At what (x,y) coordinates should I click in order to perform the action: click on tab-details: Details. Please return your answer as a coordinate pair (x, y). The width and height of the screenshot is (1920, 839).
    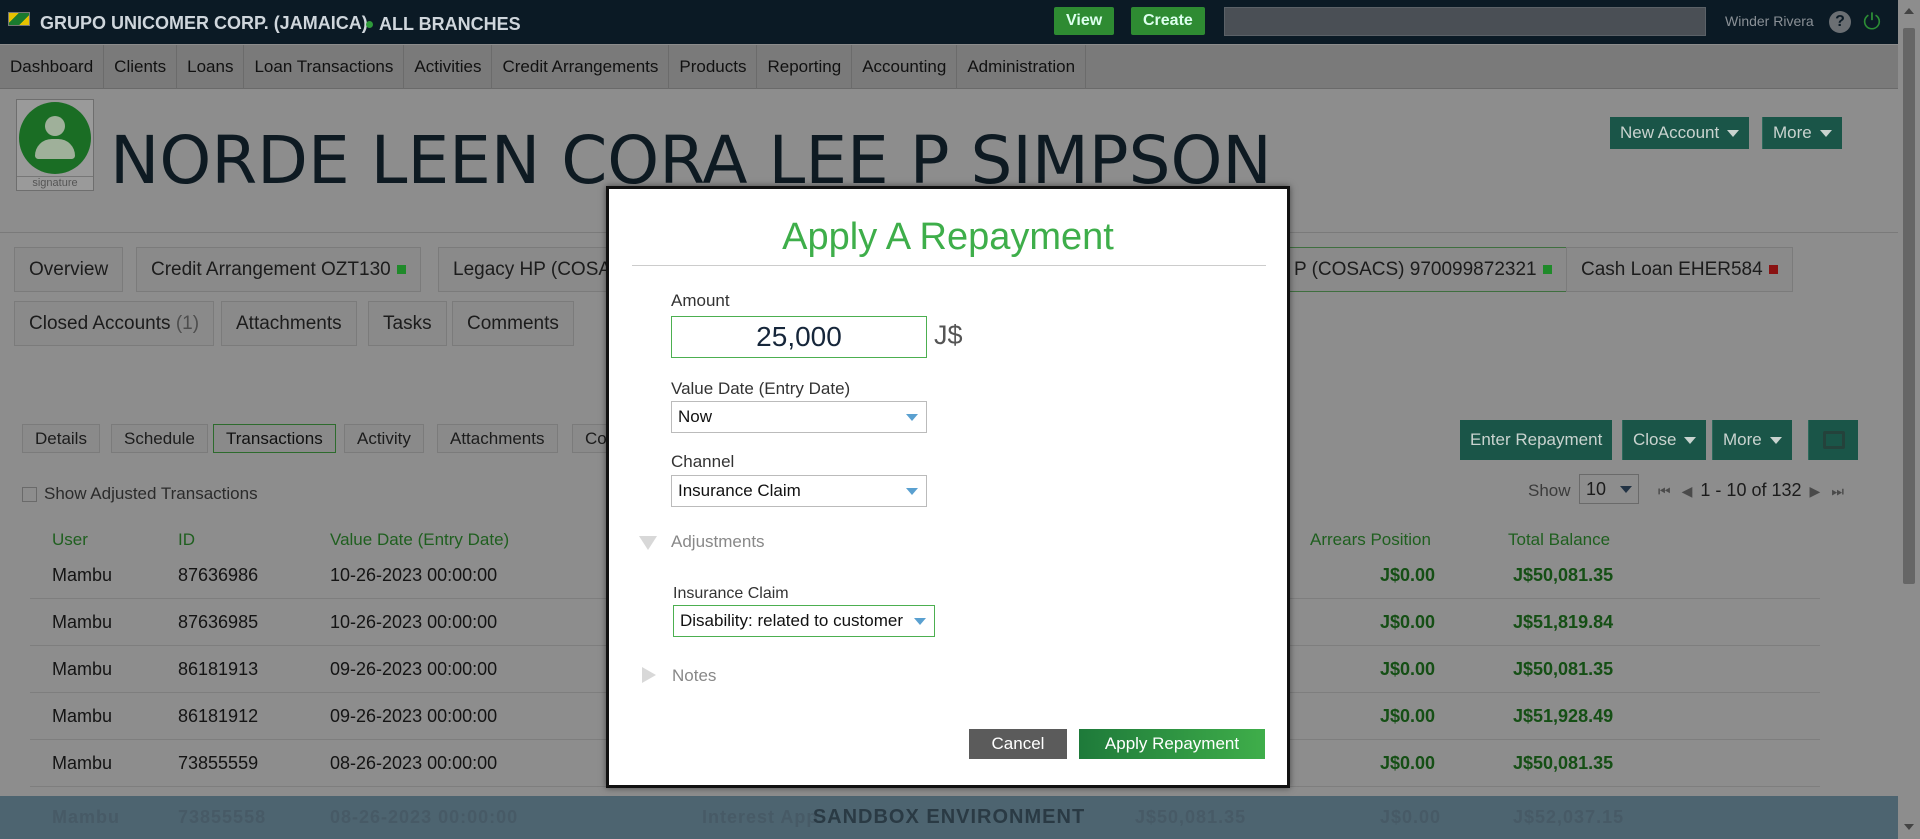
    Looking at the image, I should click on (61, 438).